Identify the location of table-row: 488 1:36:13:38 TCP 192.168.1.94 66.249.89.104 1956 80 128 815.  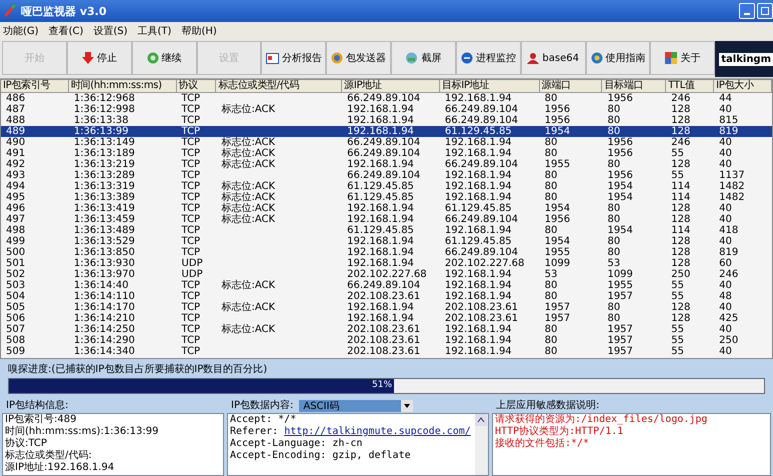
(386, 120).